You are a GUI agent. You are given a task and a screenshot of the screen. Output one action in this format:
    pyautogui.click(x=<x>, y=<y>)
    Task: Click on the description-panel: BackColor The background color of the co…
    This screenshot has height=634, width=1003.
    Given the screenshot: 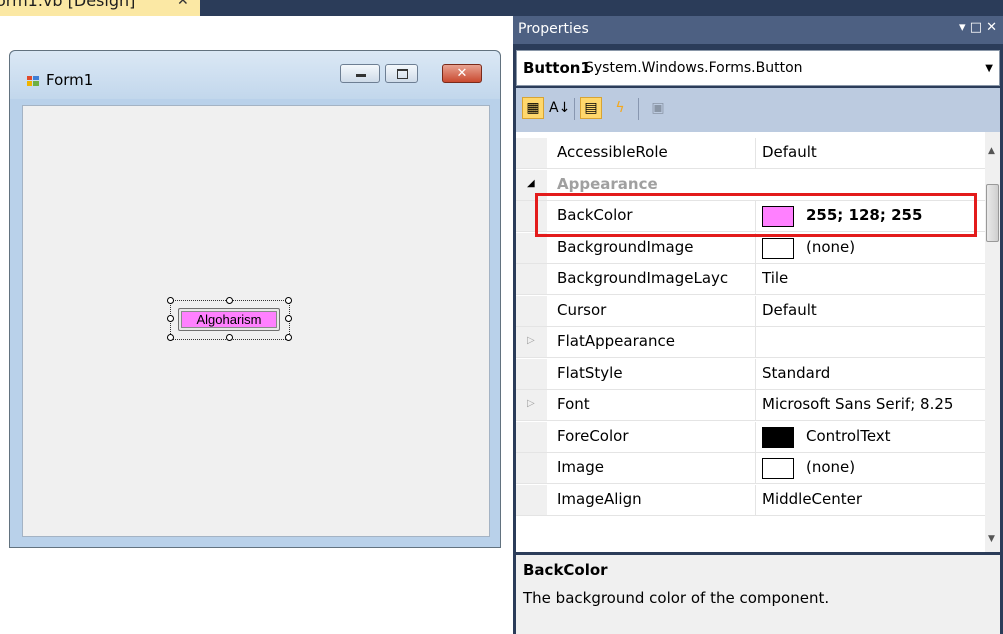 What is the action you would take?
    pyautogui.click(x=758, y=594)
    